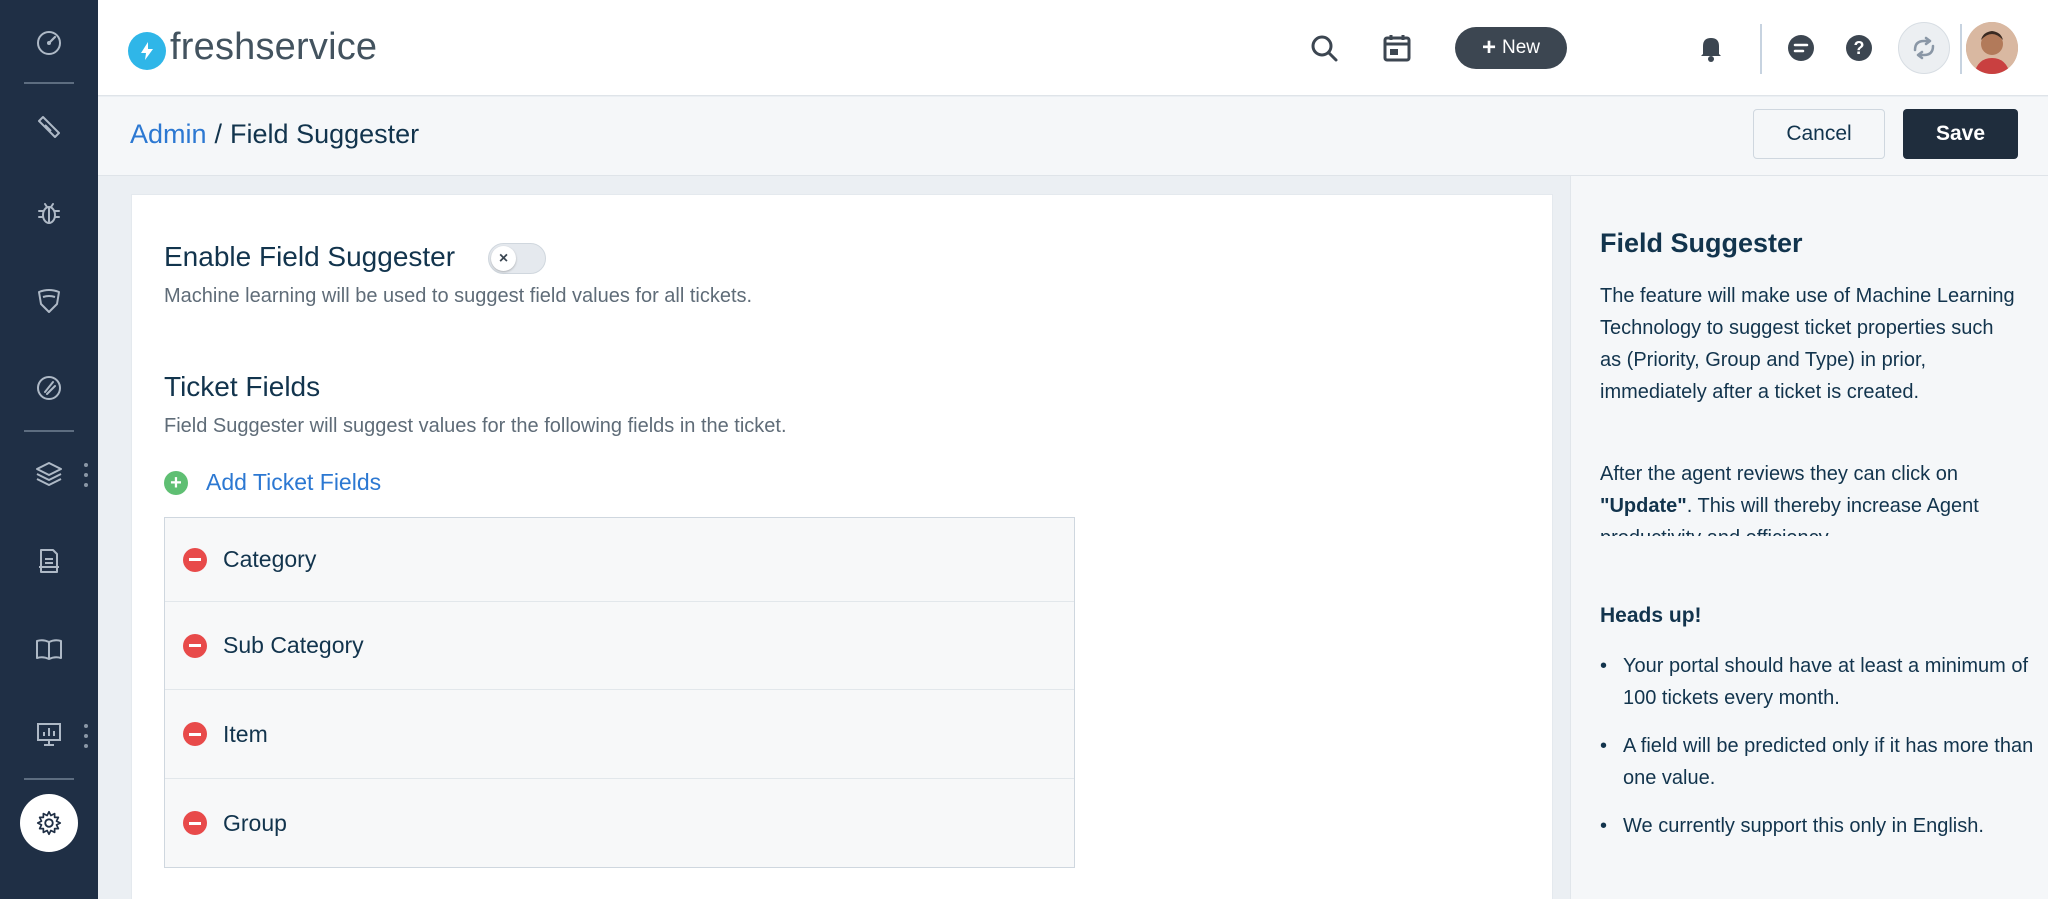 This screenshot has height=899, width=2048. I want to click on info-para2-bold: "Update", so click(1643, 506).